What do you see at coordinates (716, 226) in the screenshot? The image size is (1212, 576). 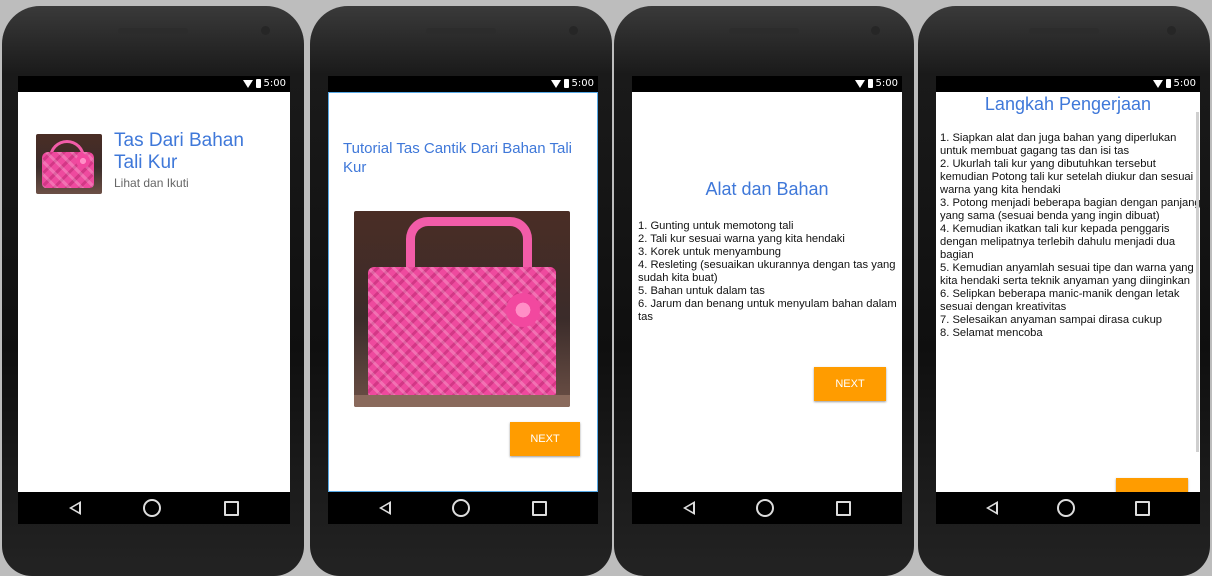 I see `list-item: 1. Gunting untuk memotong tali` at bounding box center [716, 226].